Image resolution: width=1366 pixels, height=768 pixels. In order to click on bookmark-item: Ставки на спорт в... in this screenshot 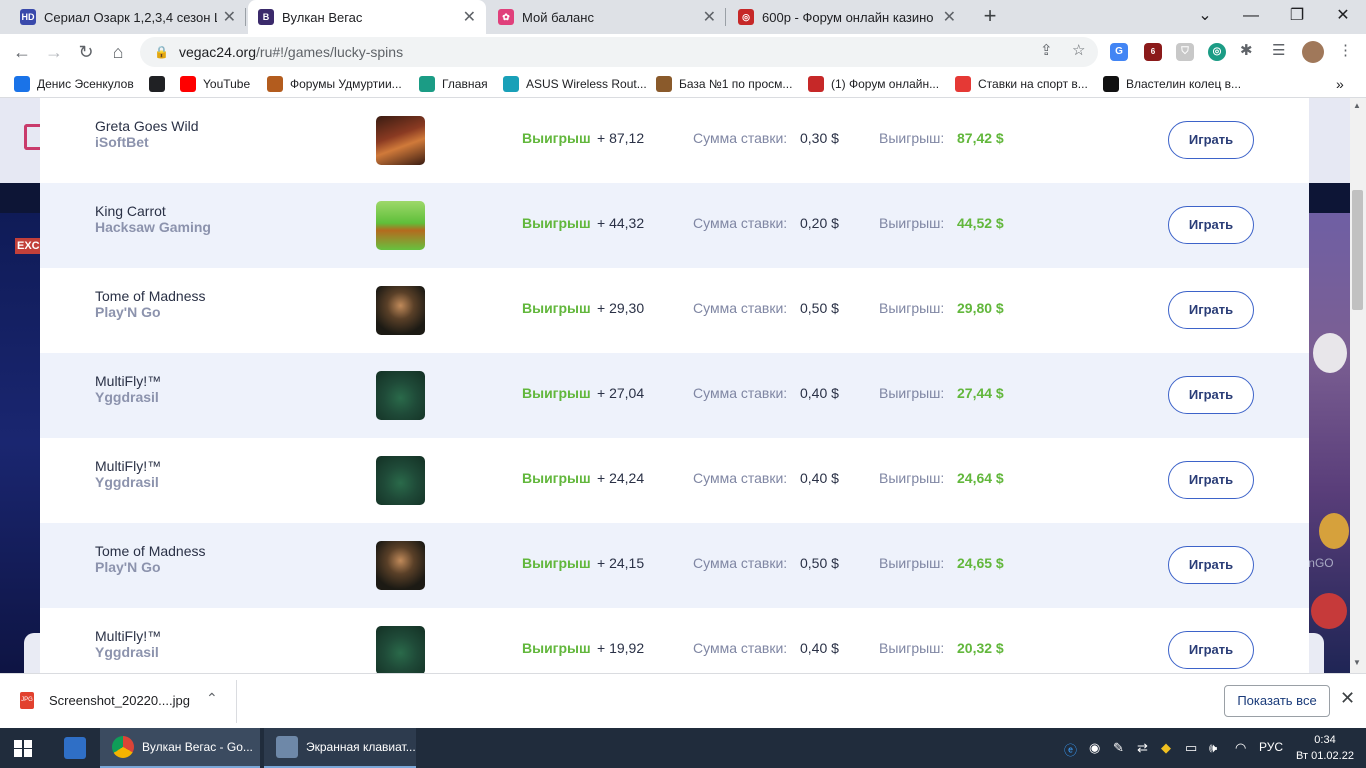, I will do `click(1021, 84)`.